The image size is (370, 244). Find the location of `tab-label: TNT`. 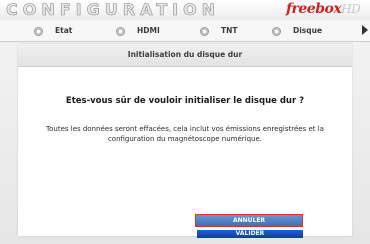

tab-label: TNT is located at coordinates (229, 30).